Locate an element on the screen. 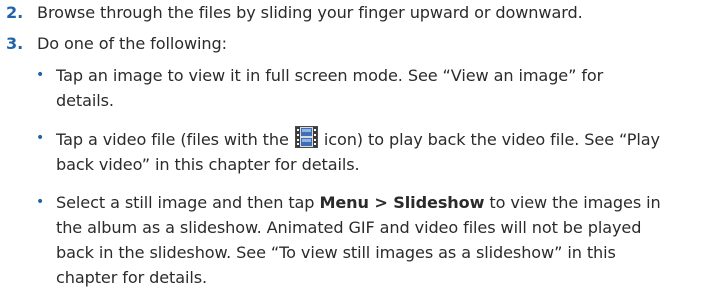  bullet-line: back video” in this chapter for details. is located at coordinates (208, 164).